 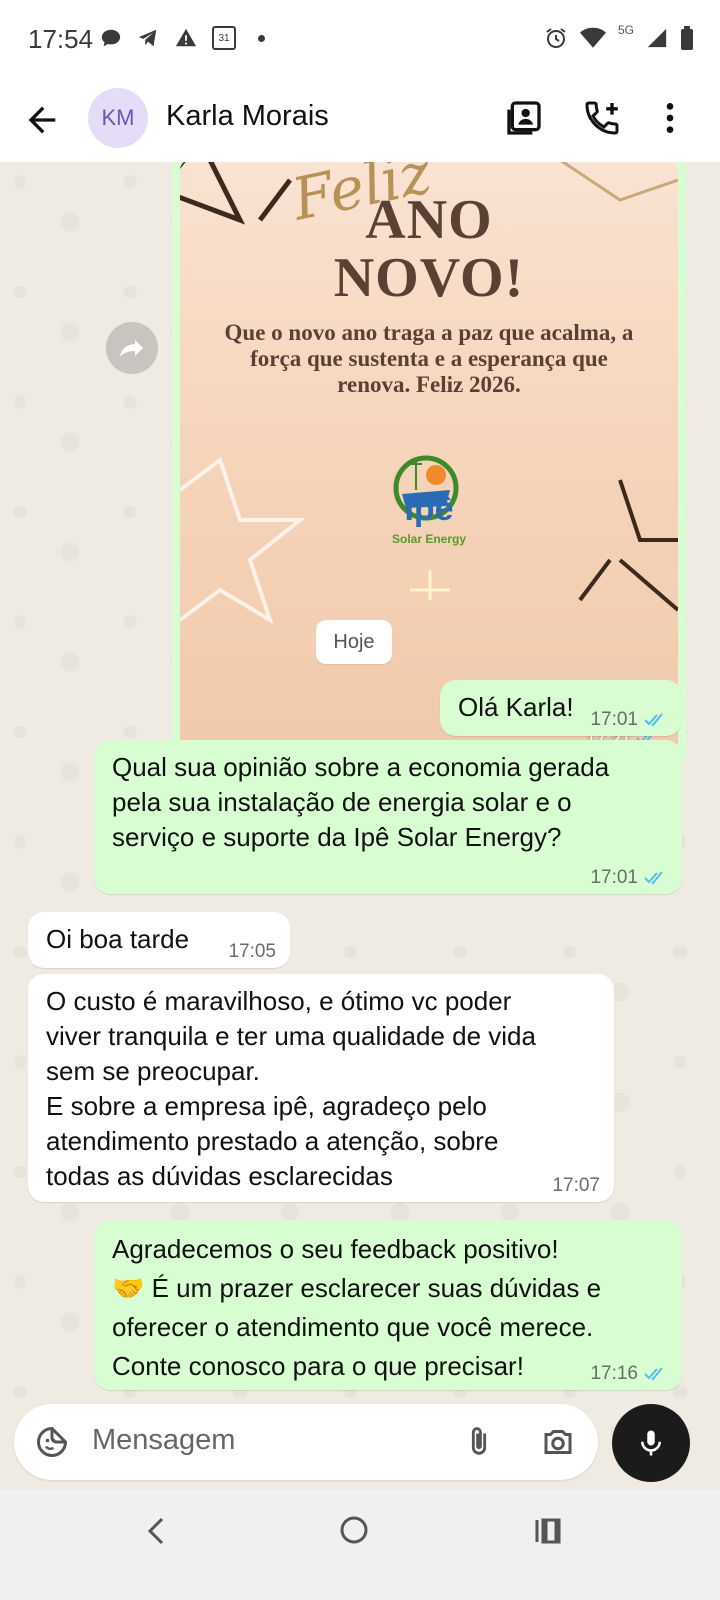 I want to click on more-options-icon, so click(x=670, y=118).